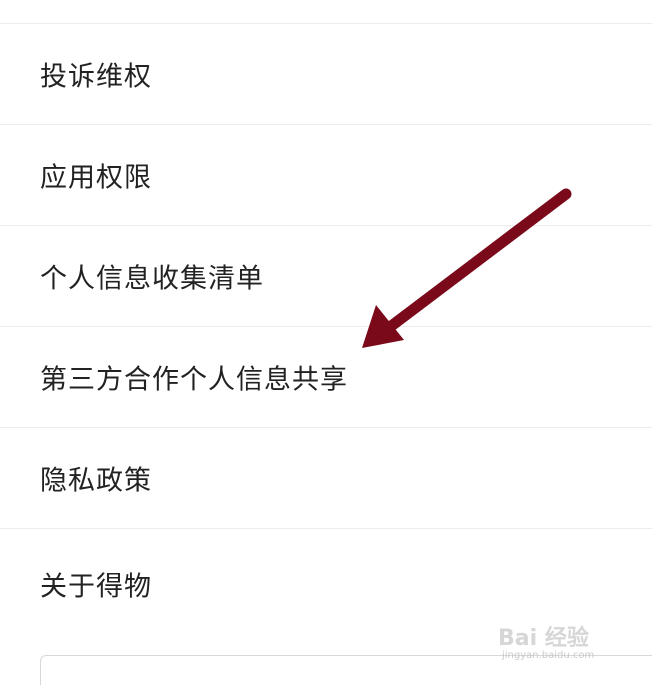 This screenshot has height=685, width=652. What do you see at coordinates (346, 670) in the screenshot?
I see `bottom-partial-box` at bounding box center [346, 670].